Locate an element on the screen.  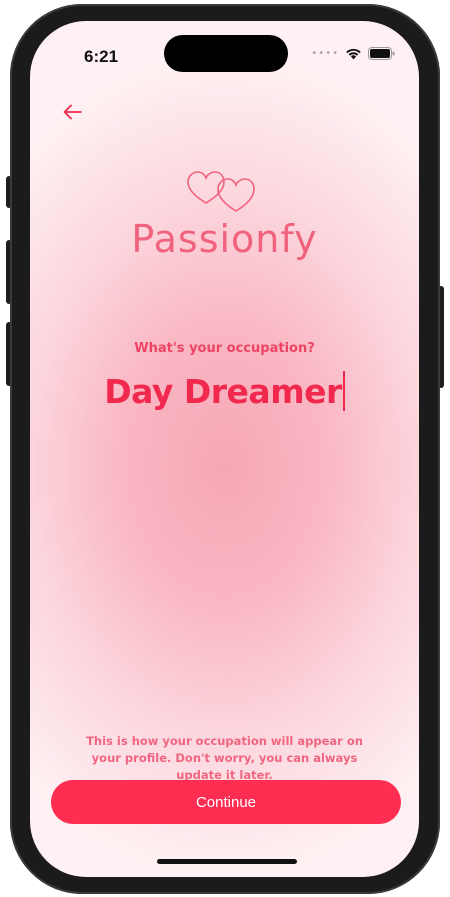
arrow-left-icon is located at coordinates (72, 112).